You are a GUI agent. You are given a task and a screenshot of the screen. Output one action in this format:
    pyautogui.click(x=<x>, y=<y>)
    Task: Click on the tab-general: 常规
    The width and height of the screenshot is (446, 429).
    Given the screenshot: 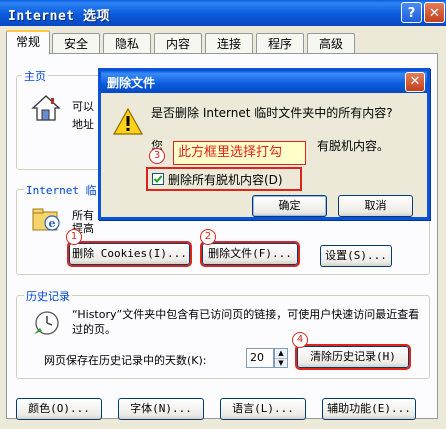 What is the action you would take?
    pyautogui.click(x=28, y=42)
    